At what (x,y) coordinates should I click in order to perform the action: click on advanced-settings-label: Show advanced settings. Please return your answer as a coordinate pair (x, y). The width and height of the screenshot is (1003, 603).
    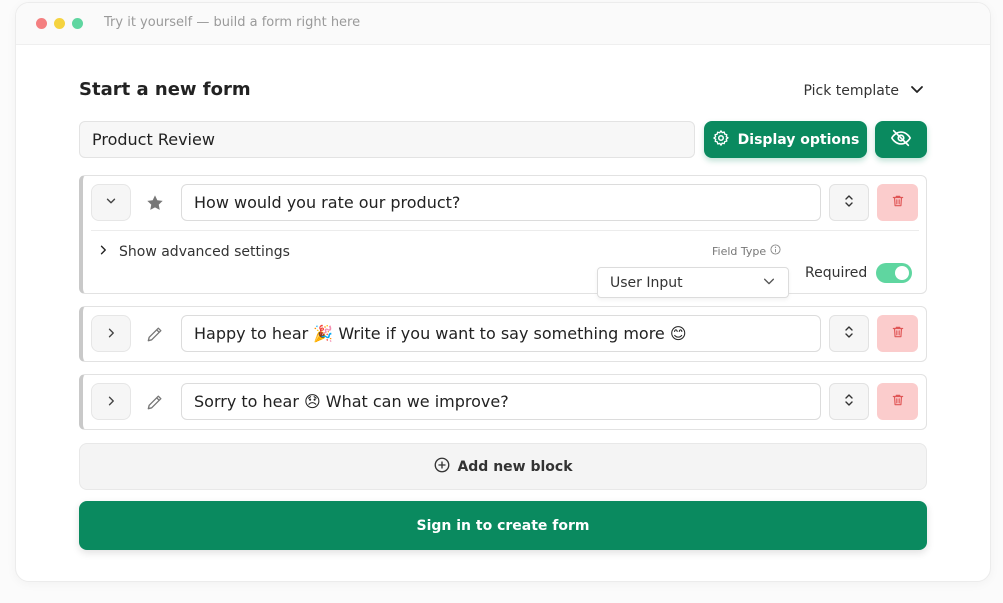
    Looking at the image, I should click on (204, 252).